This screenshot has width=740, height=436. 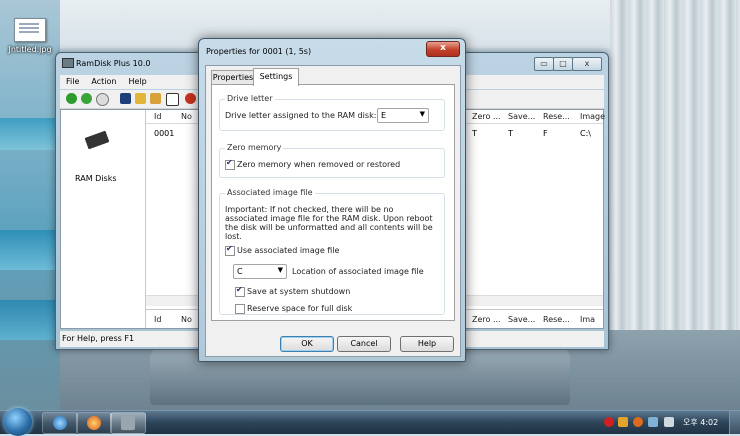 I want to click on add-disk-icon, so click(x=71, y=98).